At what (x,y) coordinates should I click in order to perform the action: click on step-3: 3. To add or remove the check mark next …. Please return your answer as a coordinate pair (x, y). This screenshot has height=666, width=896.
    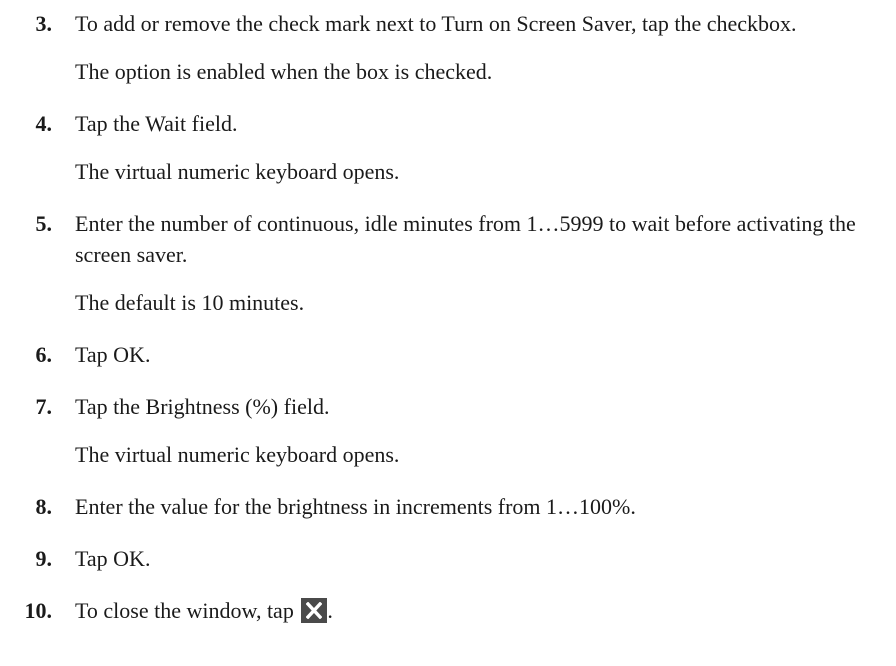
    Looking at the image, I should click on (448, 47).